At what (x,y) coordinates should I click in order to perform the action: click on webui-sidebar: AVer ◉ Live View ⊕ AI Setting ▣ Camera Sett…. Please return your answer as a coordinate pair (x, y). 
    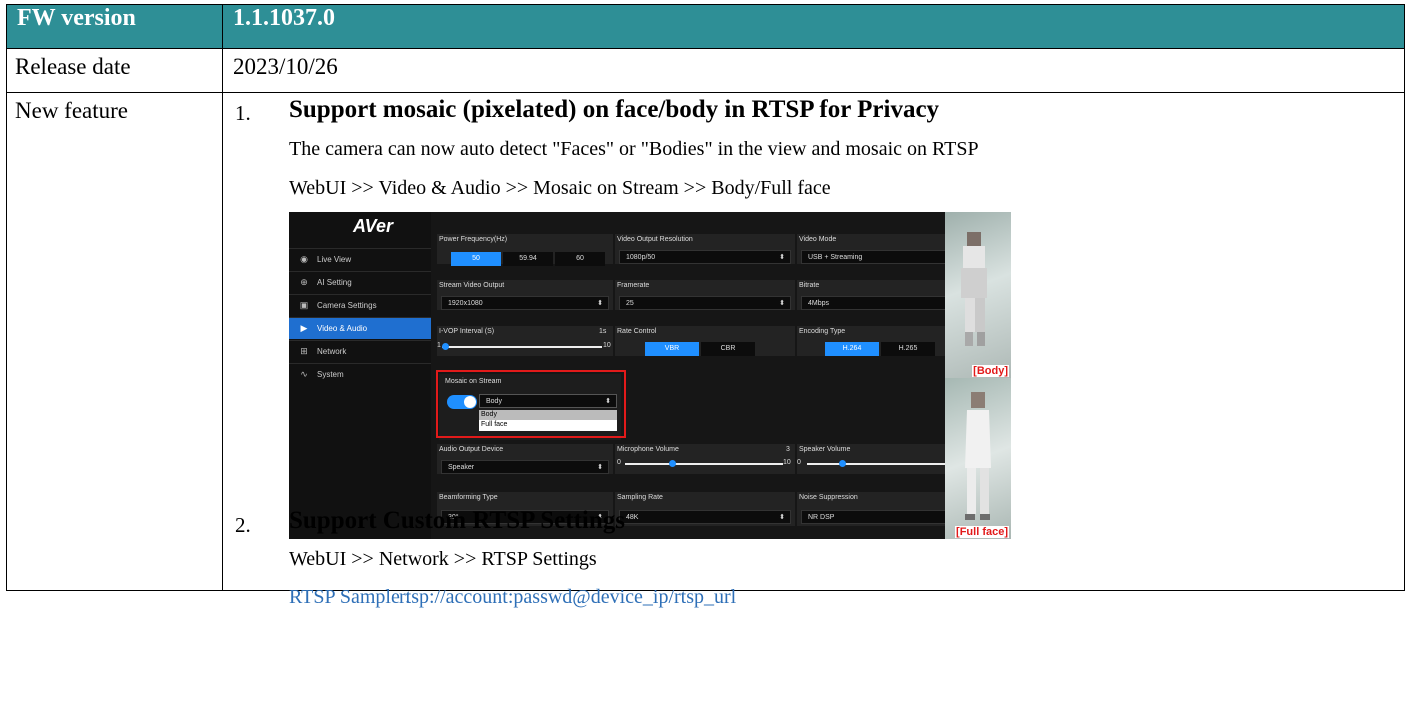
    Looking at the image, I should click on (360, 375).